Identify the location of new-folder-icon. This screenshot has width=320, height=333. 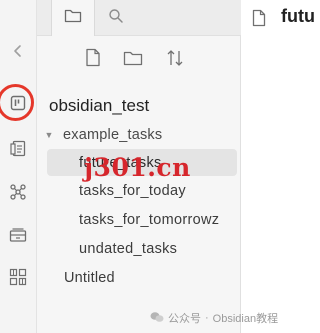
(133, 60).